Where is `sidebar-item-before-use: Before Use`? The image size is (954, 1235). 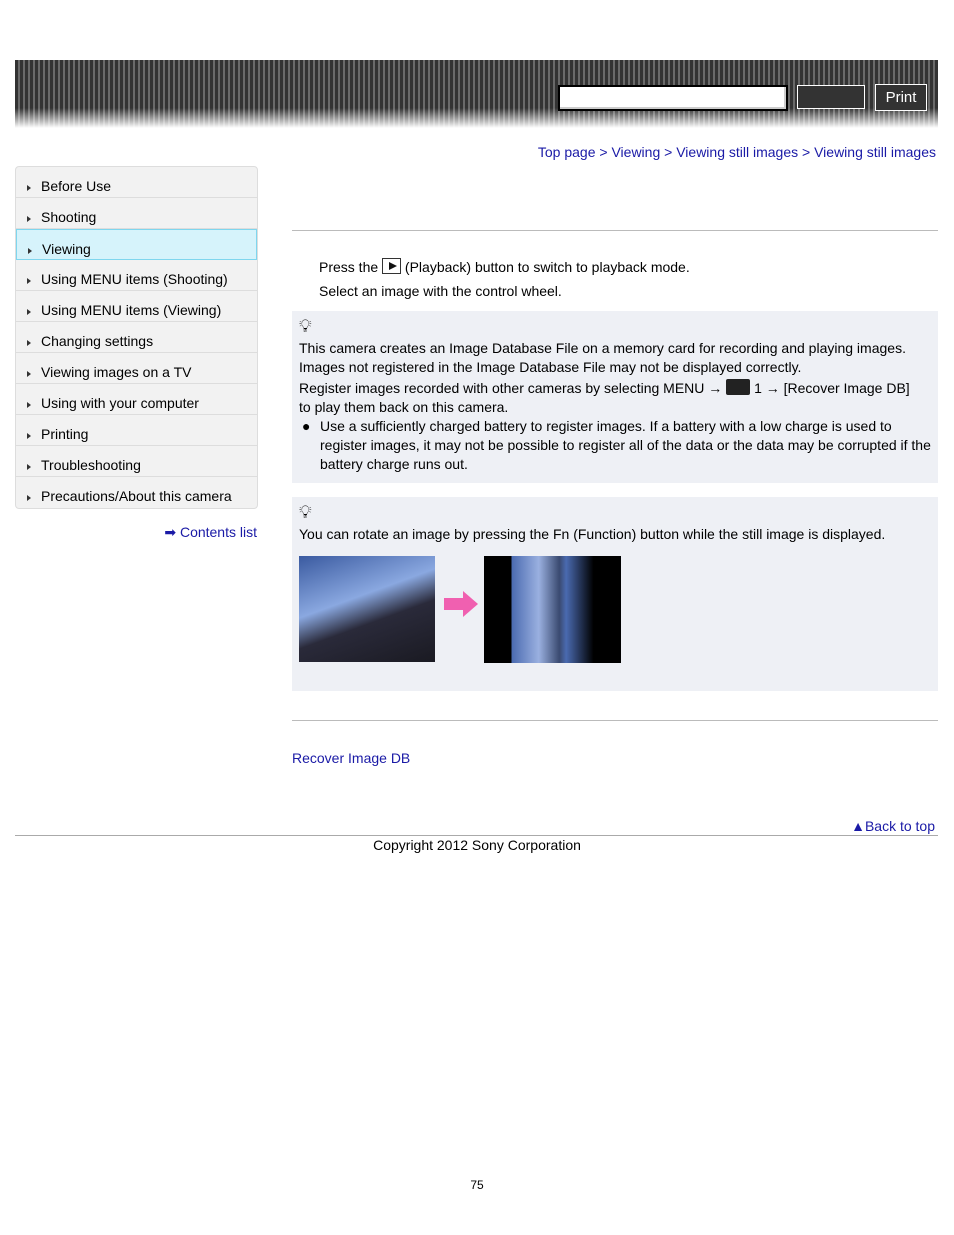 sidebar-item-before-use: Before Use is located at coordinates (136, 182).